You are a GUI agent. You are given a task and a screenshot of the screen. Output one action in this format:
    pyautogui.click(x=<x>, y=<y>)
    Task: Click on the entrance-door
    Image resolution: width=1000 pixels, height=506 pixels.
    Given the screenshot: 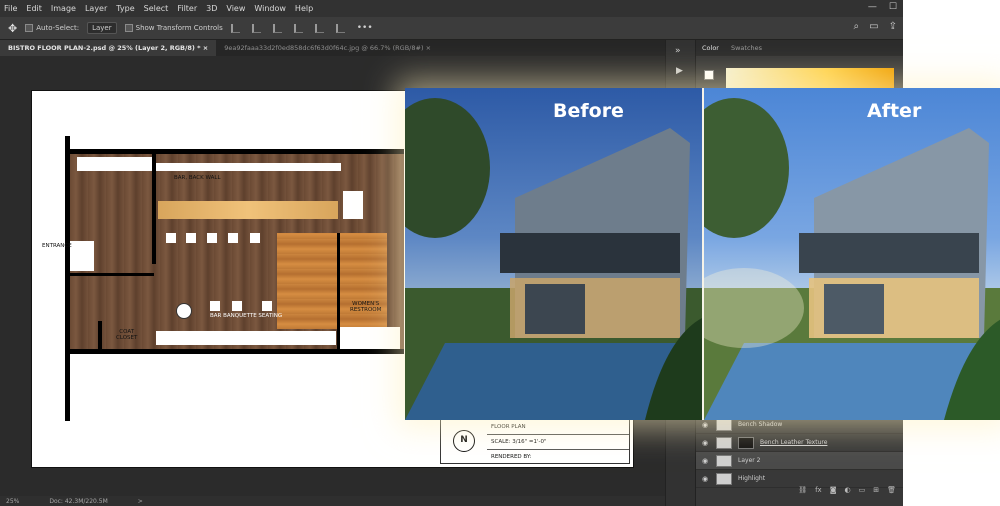 What is the action you would take?
    pyautogui.click(x=82, y=256)
    